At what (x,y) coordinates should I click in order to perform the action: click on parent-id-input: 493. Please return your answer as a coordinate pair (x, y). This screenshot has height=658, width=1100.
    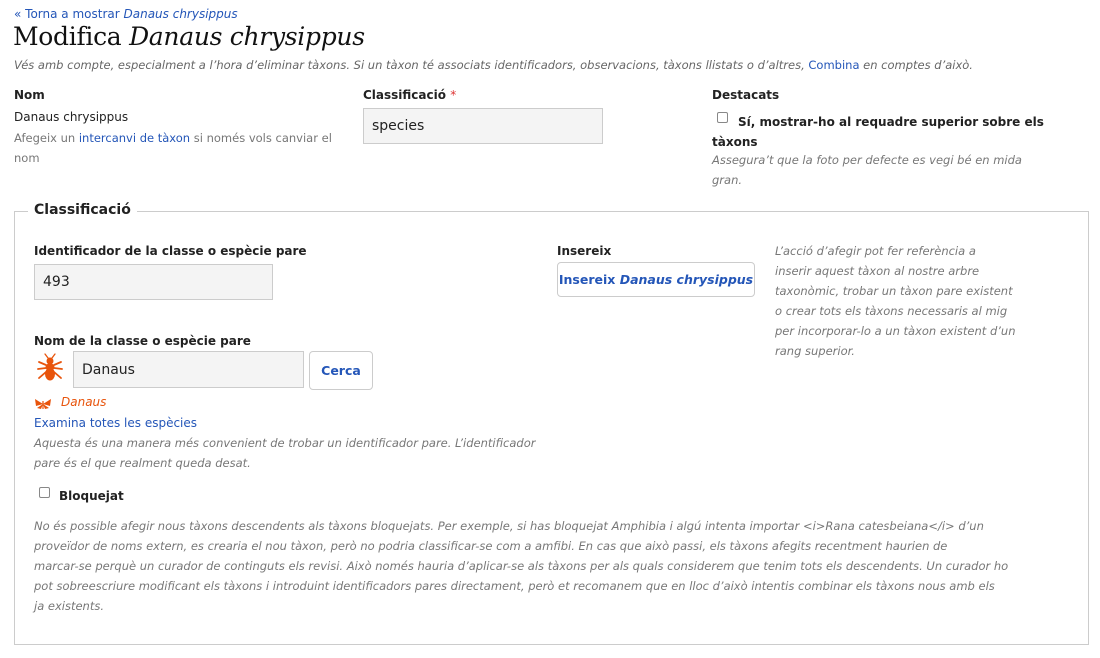
    Looking at the image, I should click on (153, 282).